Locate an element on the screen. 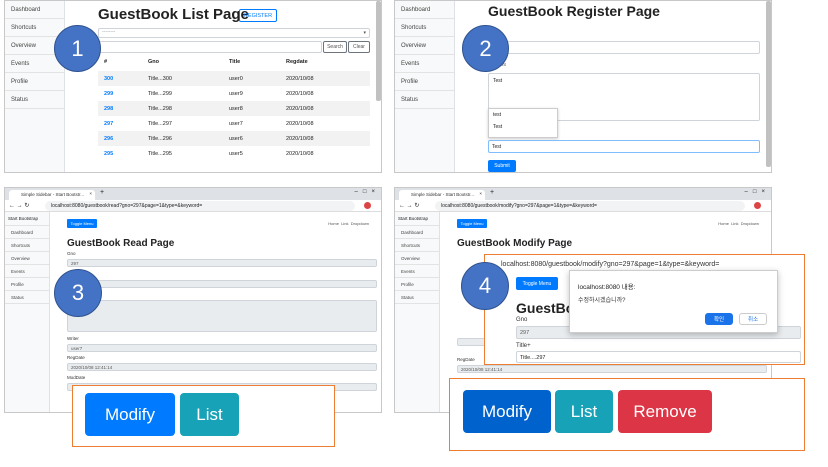 This screenshot has height=467, width=828. writer-input: Test is located at coordinates (624, 146).